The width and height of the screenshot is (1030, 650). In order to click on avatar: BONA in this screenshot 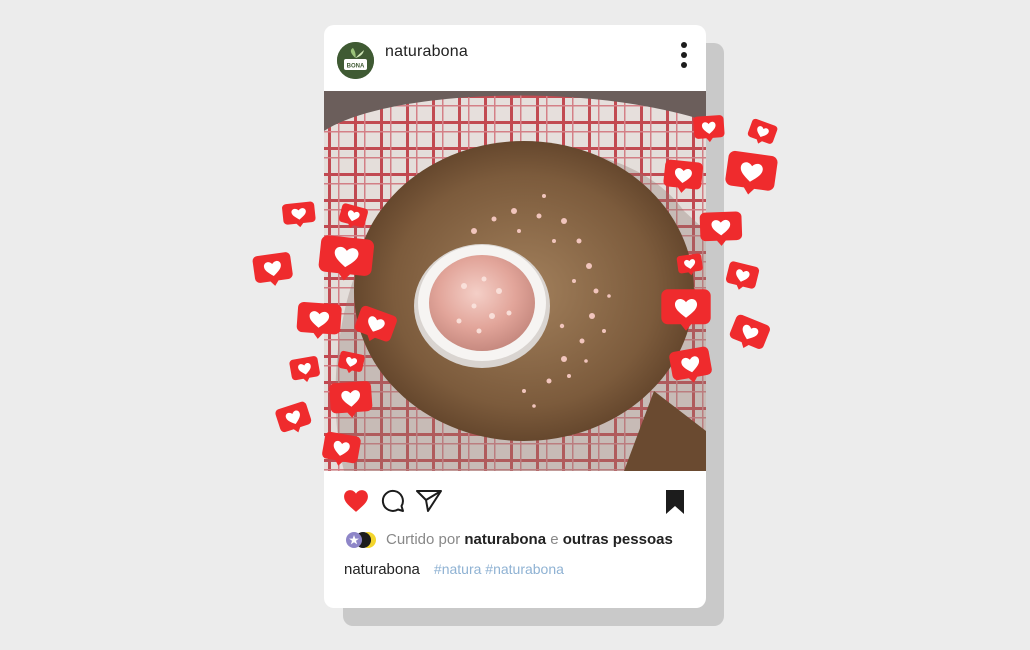, I will do `click(355, 60)`.